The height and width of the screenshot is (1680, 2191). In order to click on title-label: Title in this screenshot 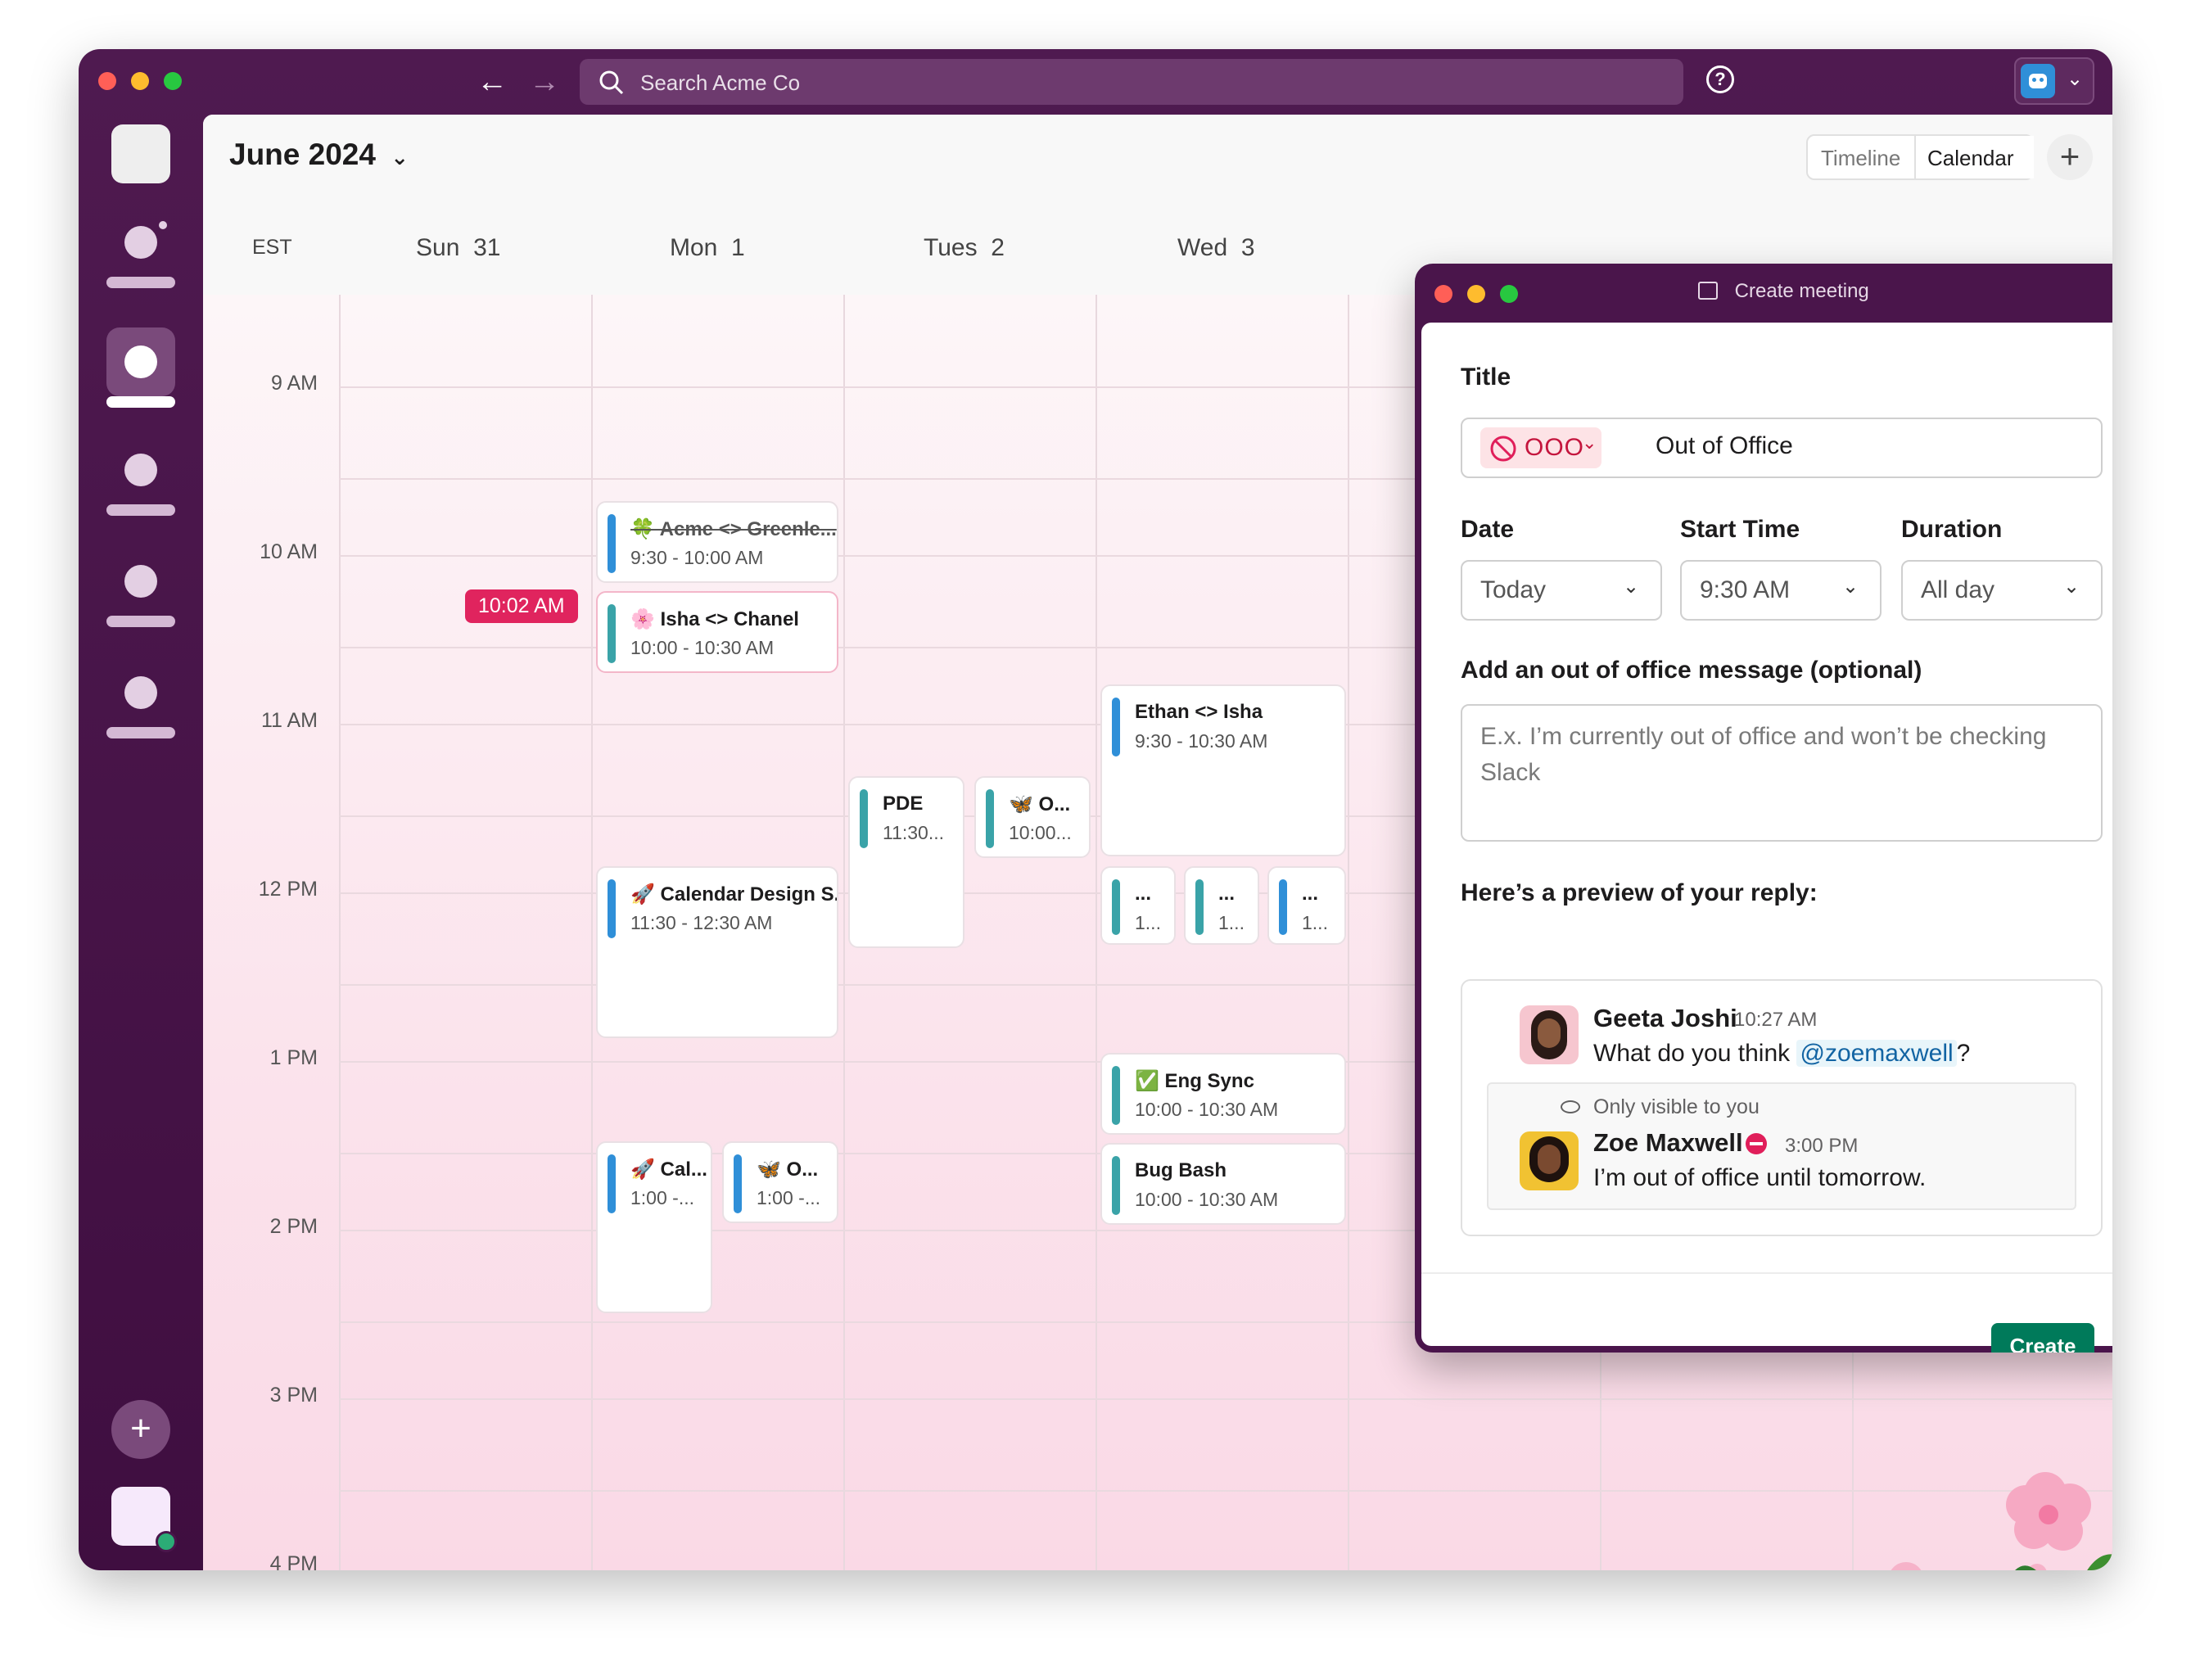, I will do `click(1486, 378)`.